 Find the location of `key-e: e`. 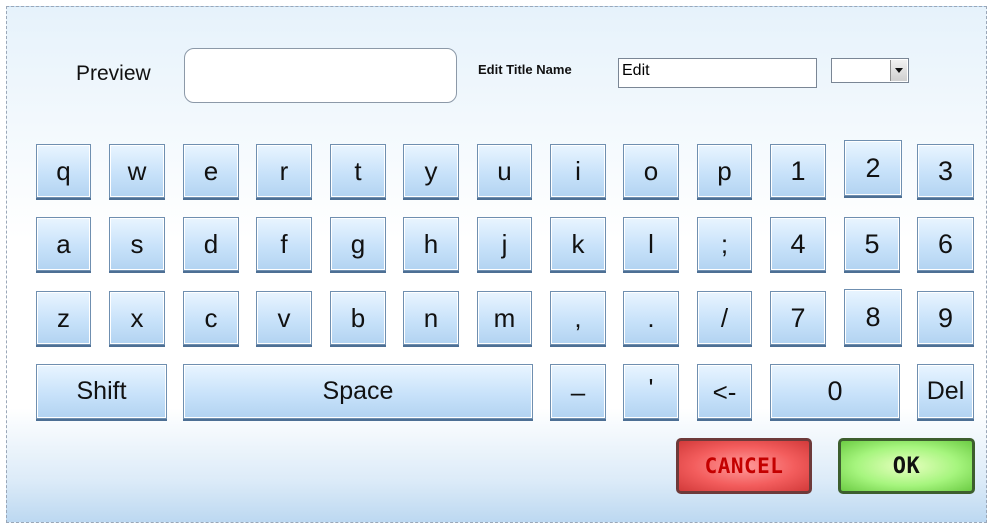

key-e: e is located at coordinates (211, 171).